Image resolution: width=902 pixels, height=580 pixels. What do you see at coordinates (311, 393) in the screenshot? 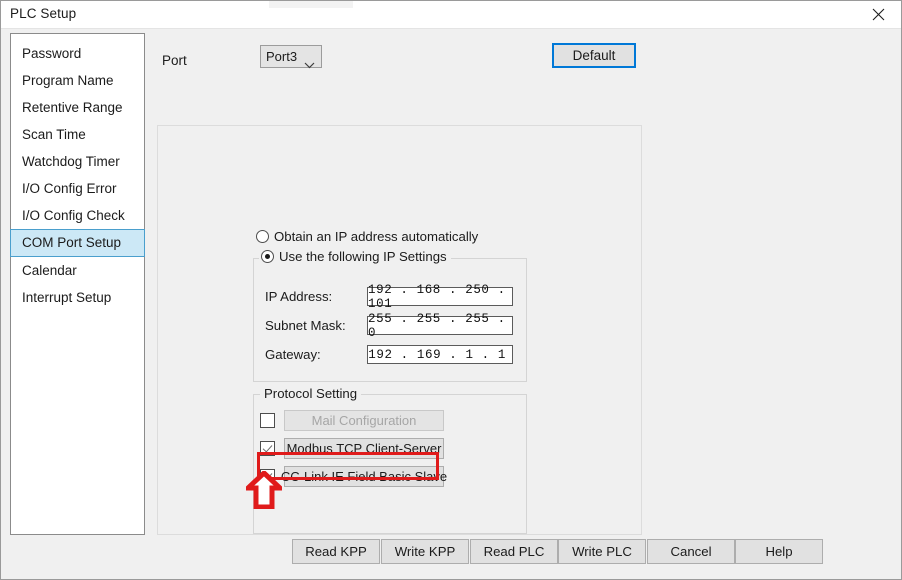
I see `protocol-setting-title: Protocol Setting` at bounding box center [311, 393].